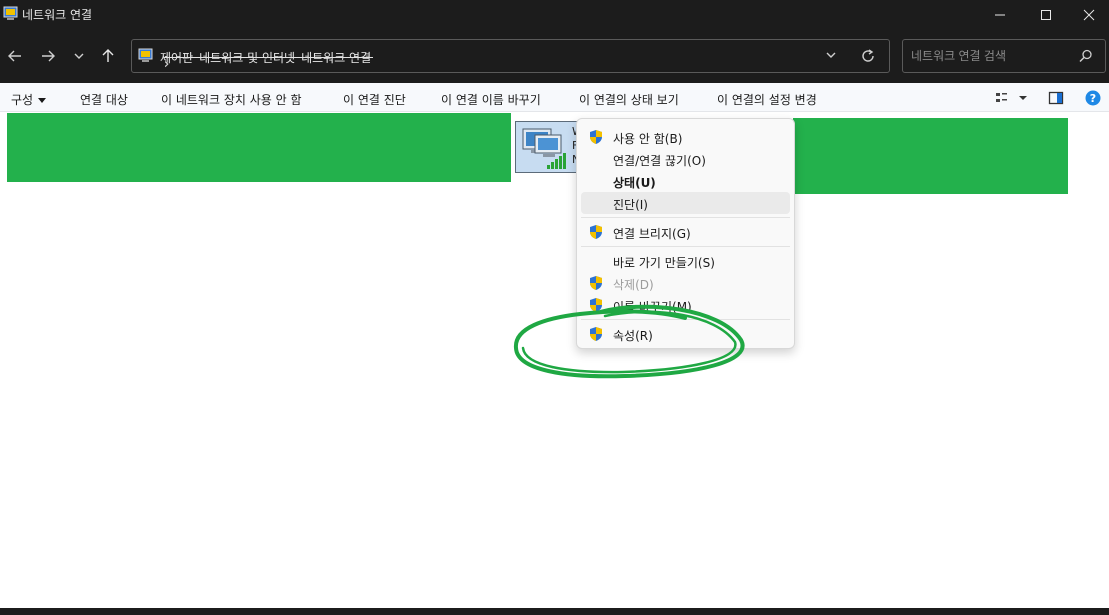 Image resolution: width=1109 pixels, height=615 pixels. I want to click on arrow-right-icon, so click(48, 56).